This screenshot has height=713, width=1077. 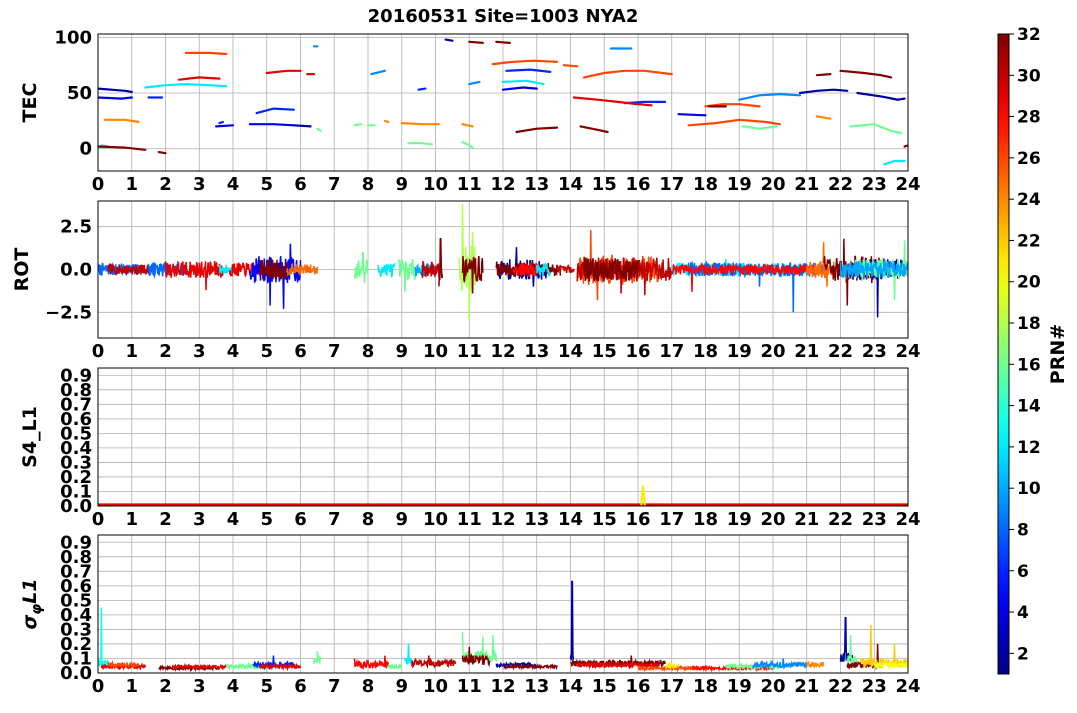 What do you see at coordinates (570, 686) in the screenshot?
I see `x-tick-label: 14` at bounding box center [570, 686].